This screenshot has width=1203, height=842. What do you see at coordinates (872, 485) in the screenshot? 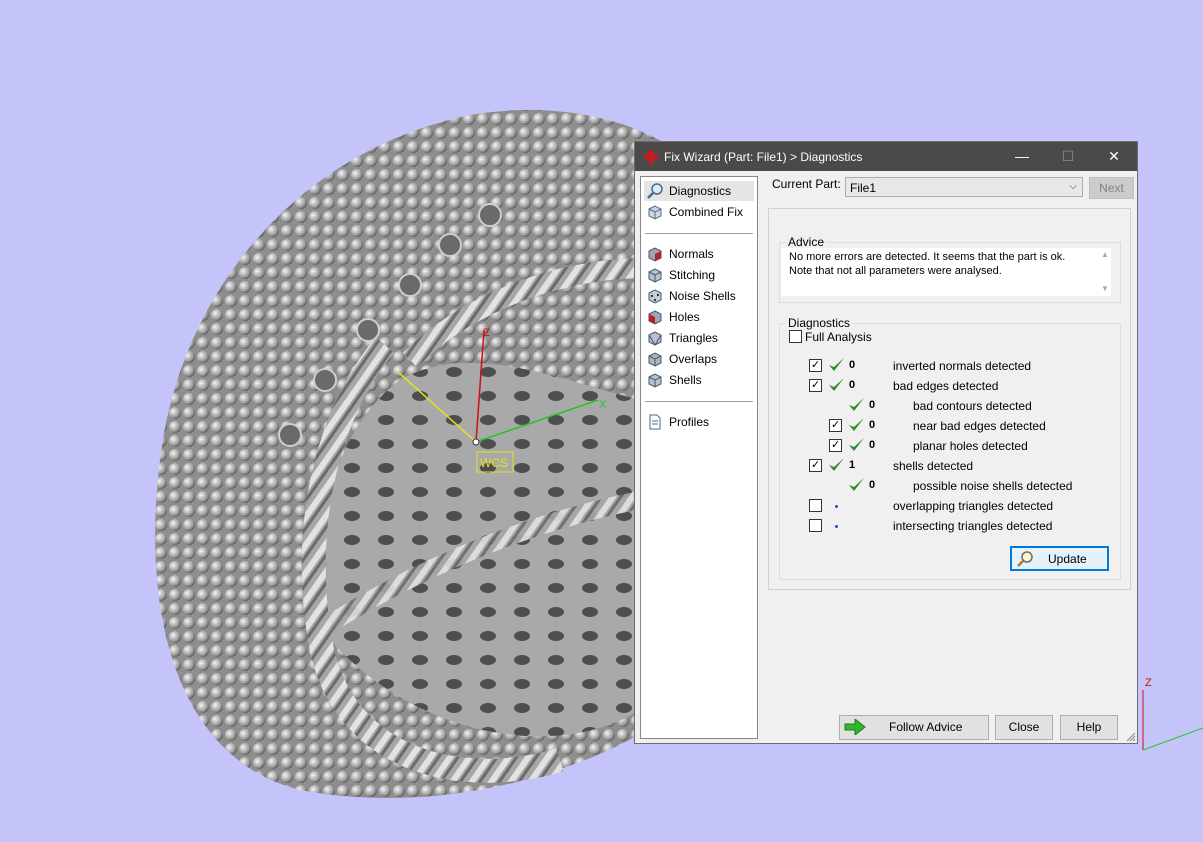
I see `noise-shells-count: 0` at bounding box center [872, 485].